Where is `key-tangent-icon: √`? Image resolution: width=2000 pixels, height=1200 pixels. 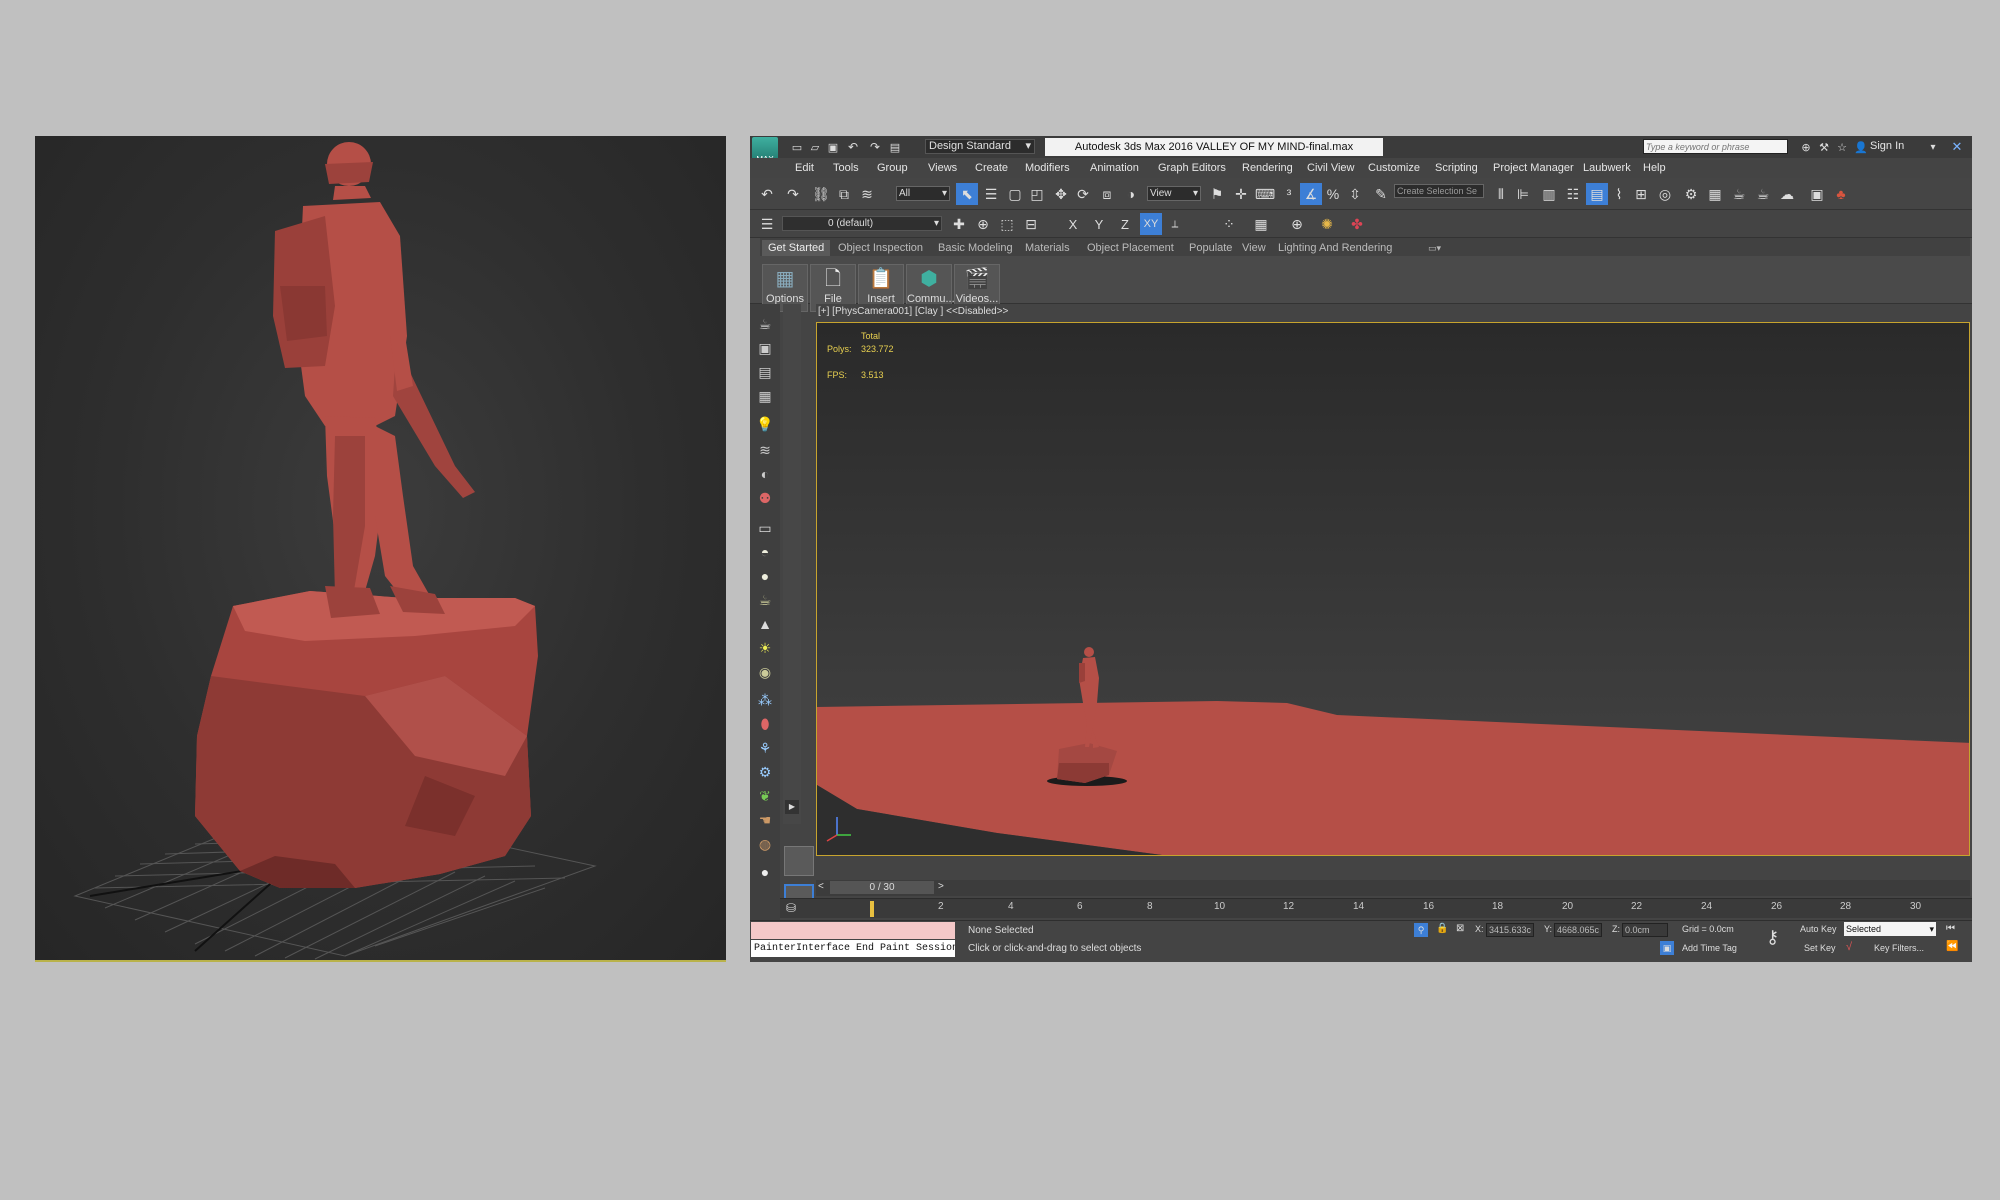
key-tangent-icon: √ is located at coordinates (1849, 947).